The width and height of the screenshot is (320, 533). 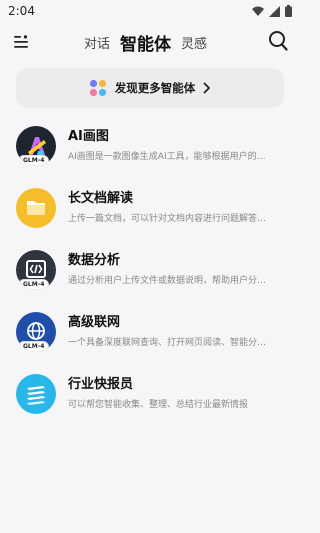 I want to click on battery-icon, so click(x=288, y=11).